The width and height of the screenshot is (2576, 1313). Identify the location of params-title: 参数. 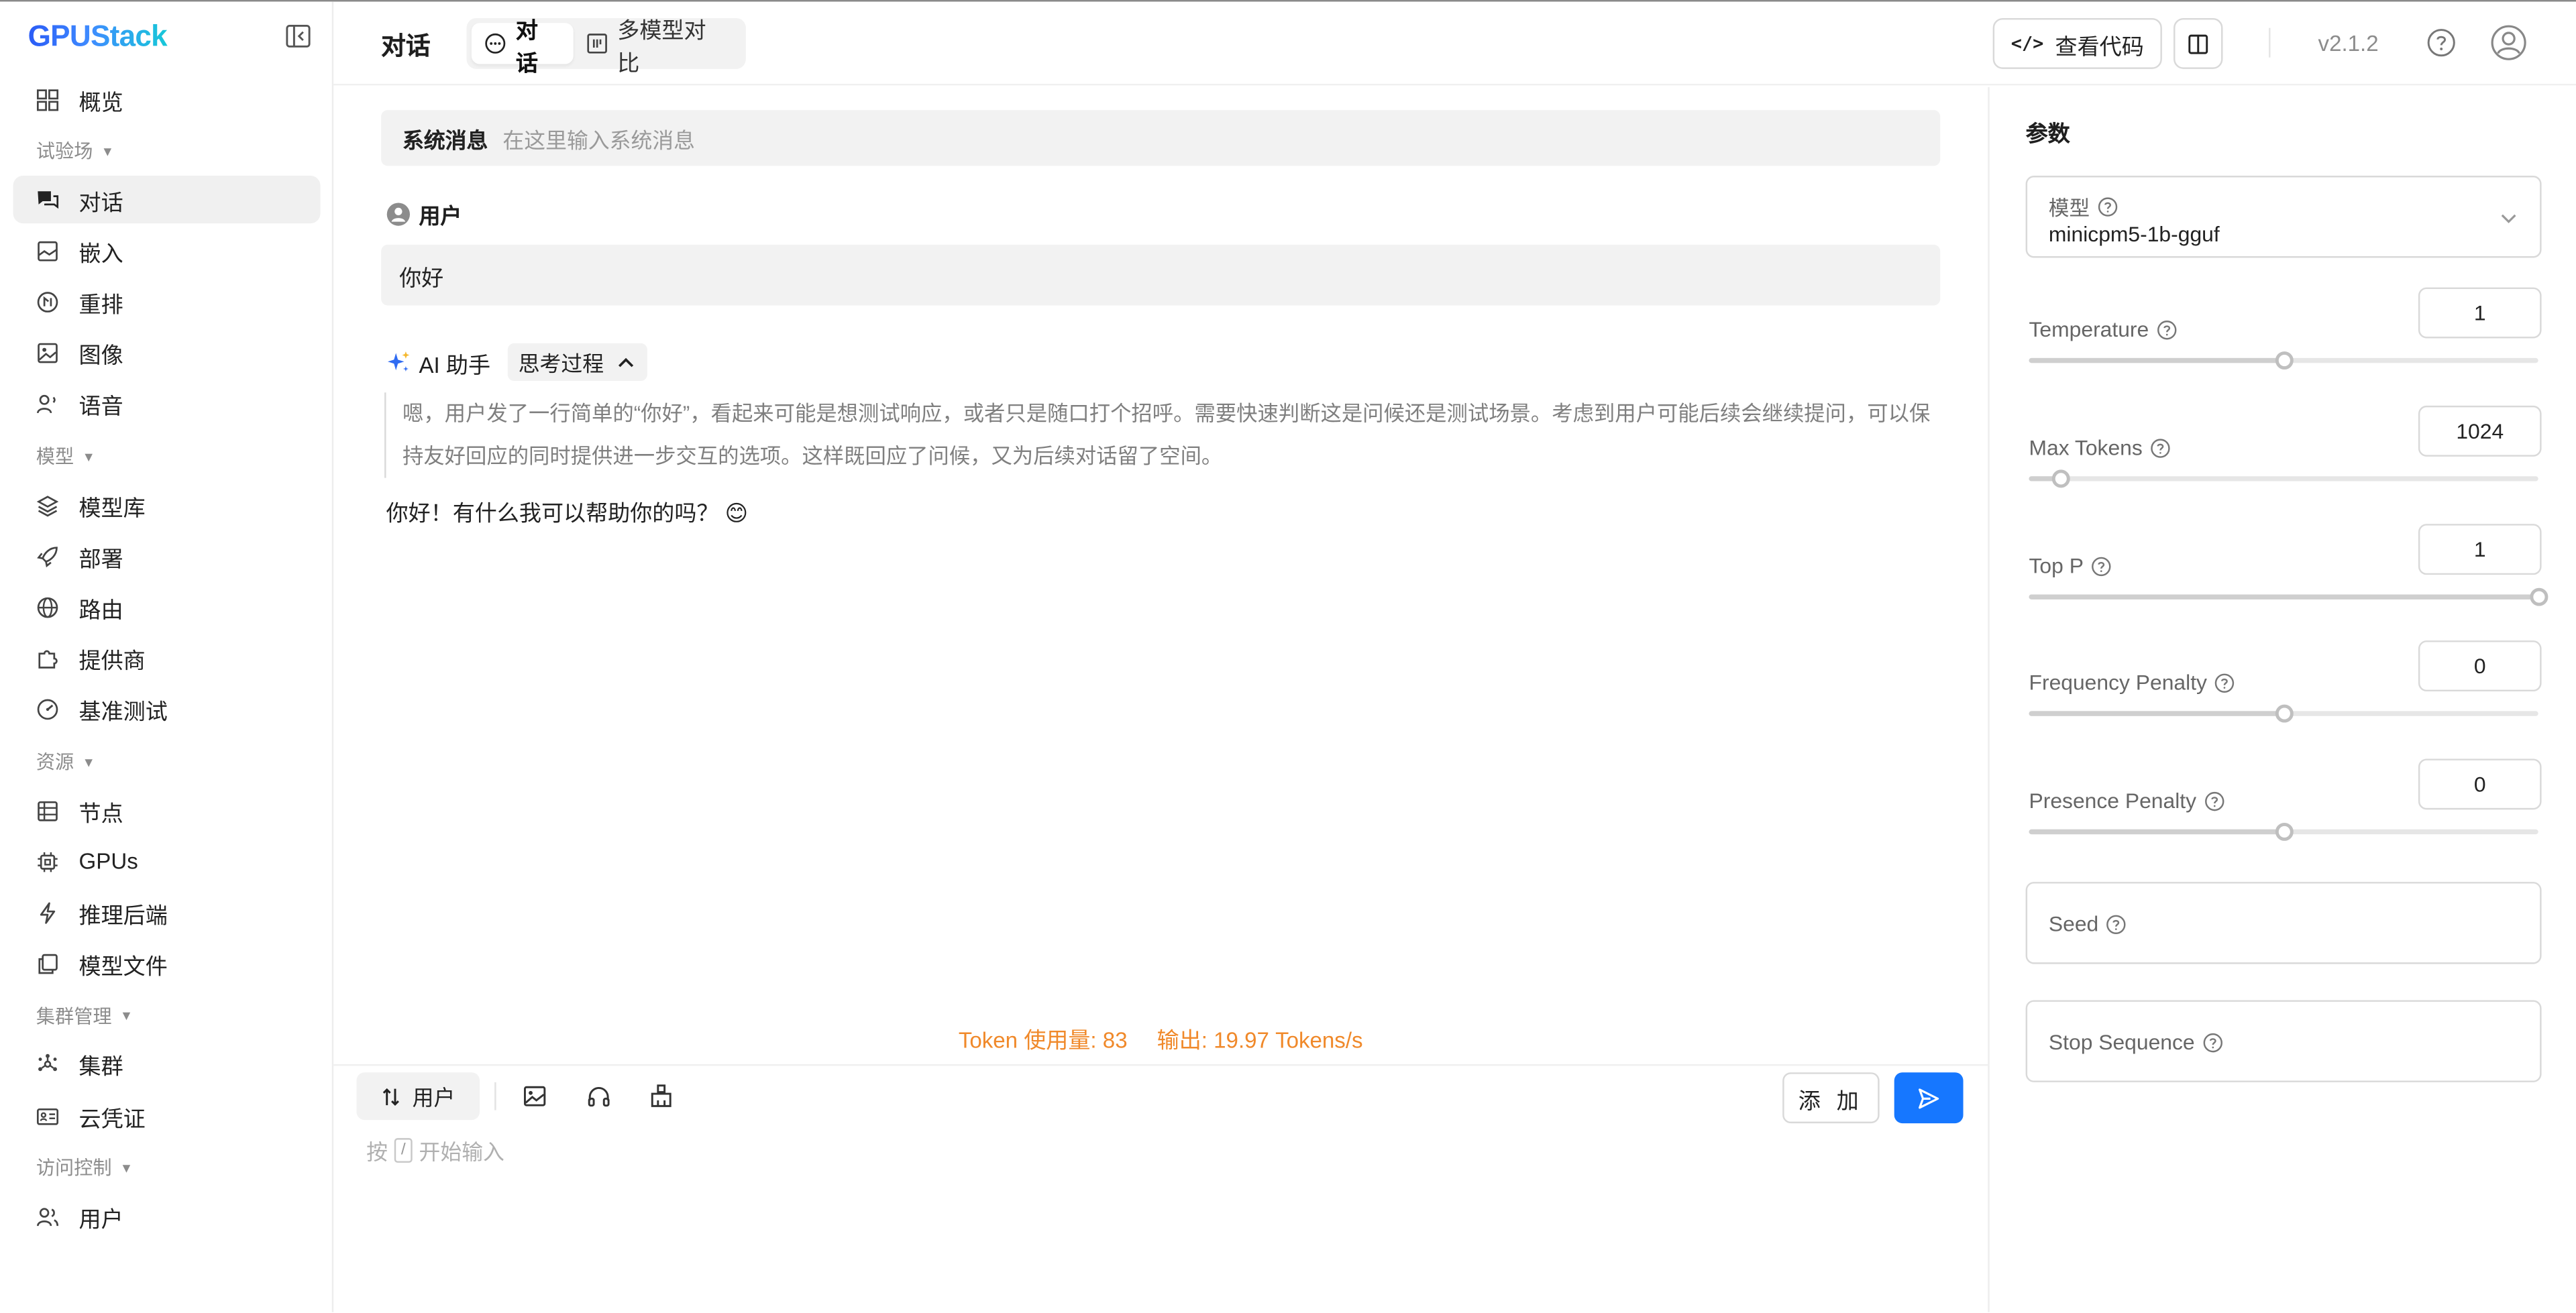
(2047, 133).